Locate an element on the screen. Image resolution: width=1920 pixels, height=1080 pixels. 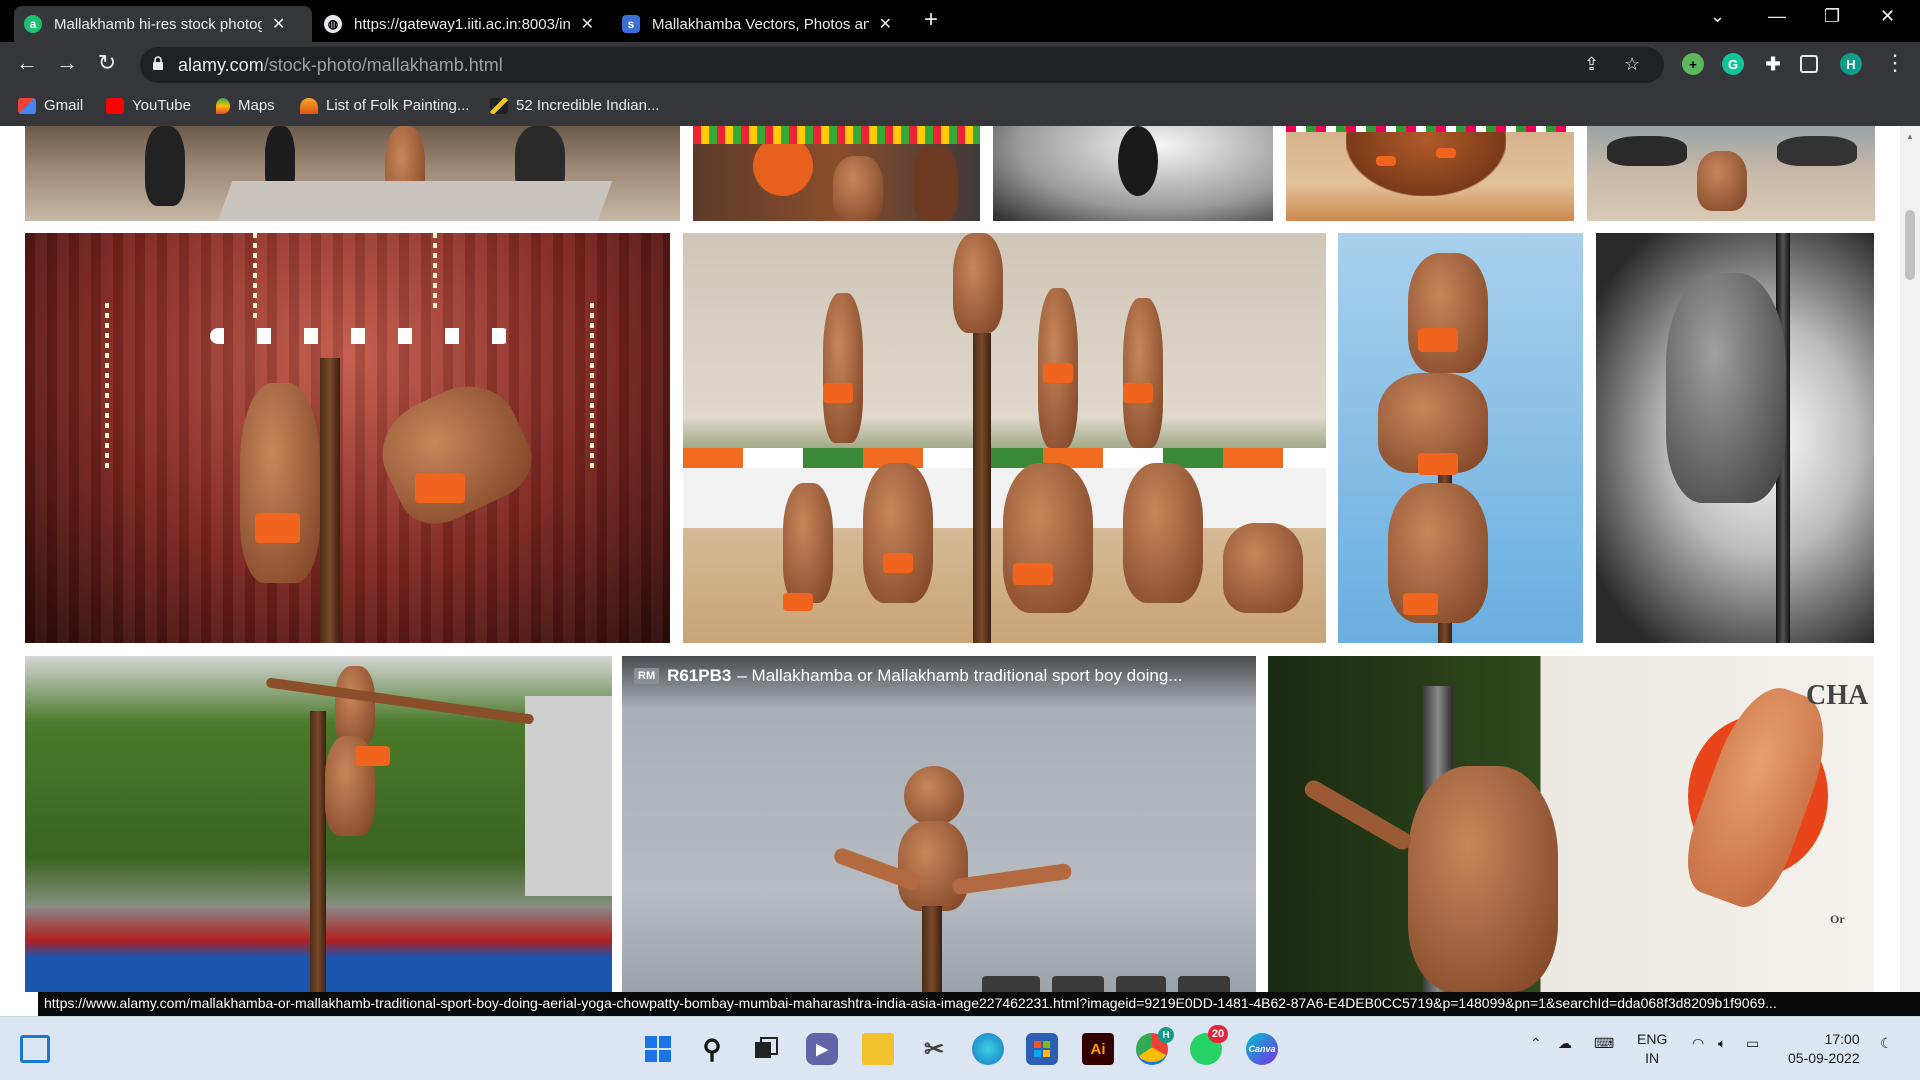
bookmark-star-icon: ☆ is located at coordinates (1632, 64).